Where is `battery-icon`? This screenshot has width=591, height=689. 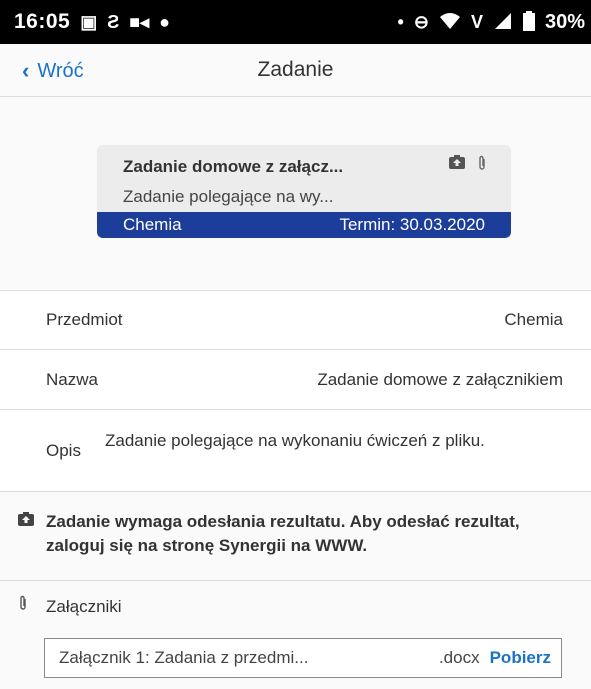
battery-icon is located at coordinates (528, 22).